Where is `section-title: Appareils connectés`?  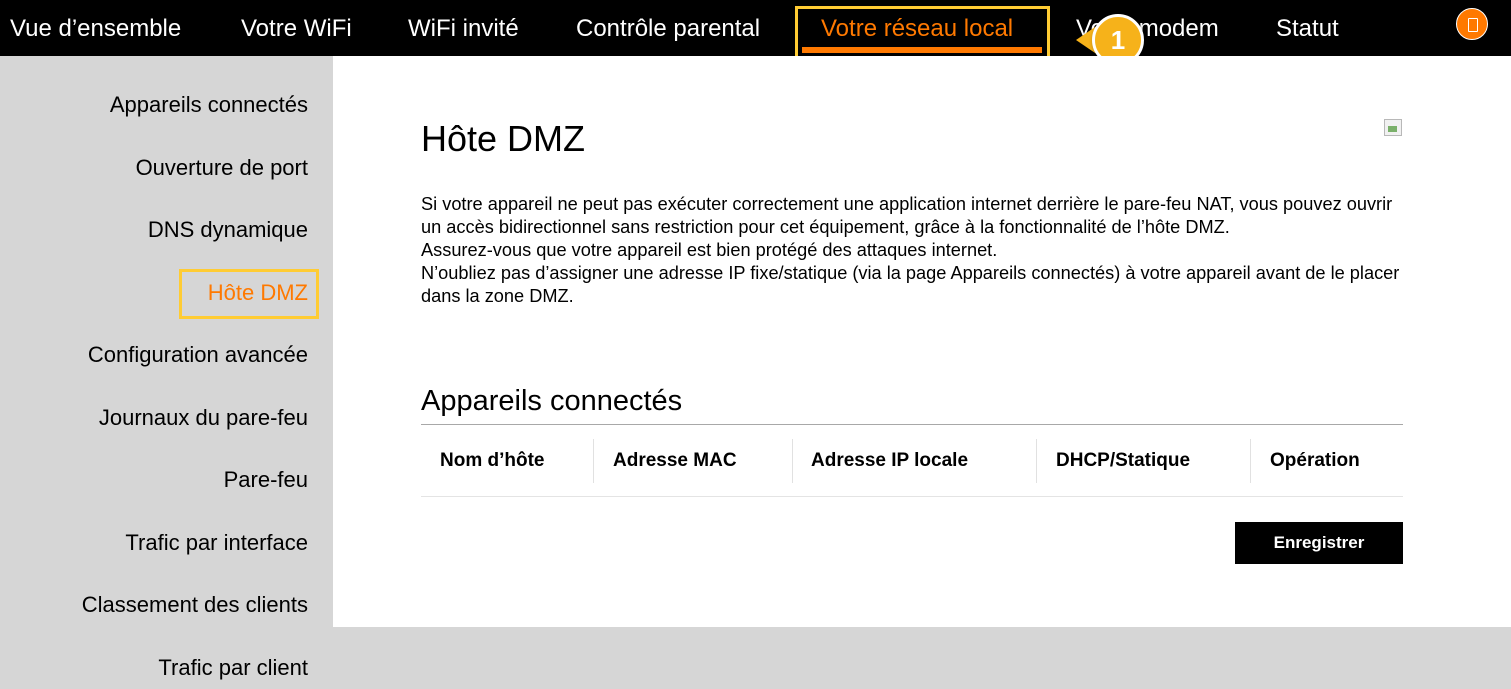 section-title: Appareils connectés is located at coordinates (552, 401).